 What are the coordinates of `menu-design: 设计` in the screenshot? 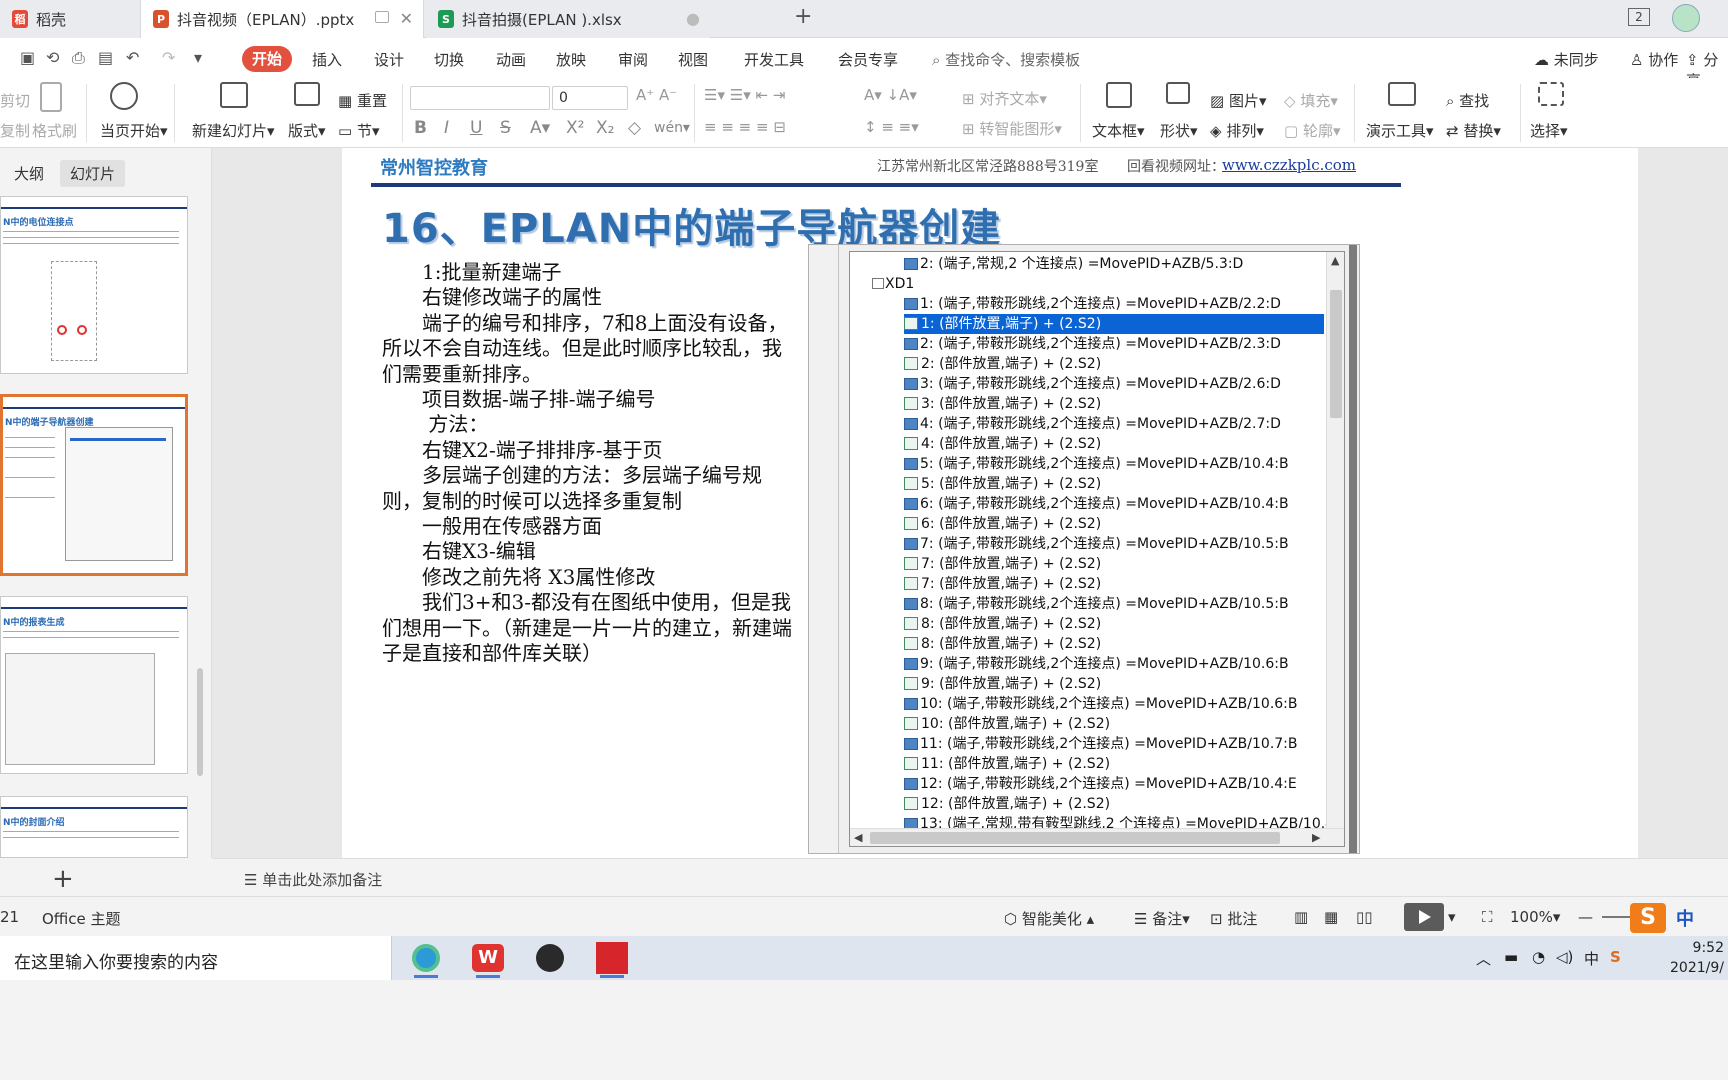 It's located at (389, 59).